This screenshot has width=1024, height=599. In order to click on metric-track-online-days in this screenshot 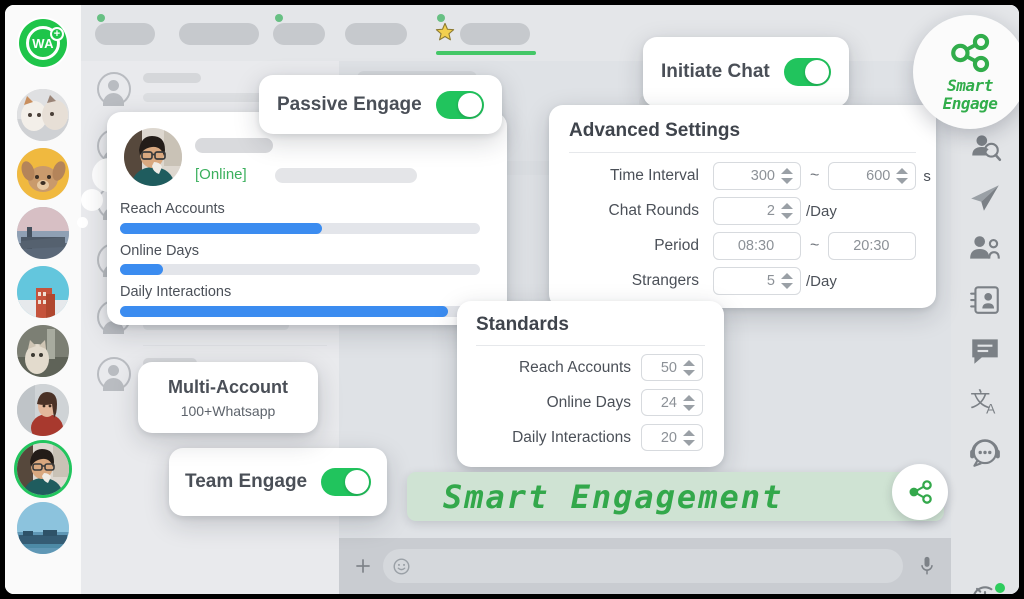, I will do `click(300, 269)`.